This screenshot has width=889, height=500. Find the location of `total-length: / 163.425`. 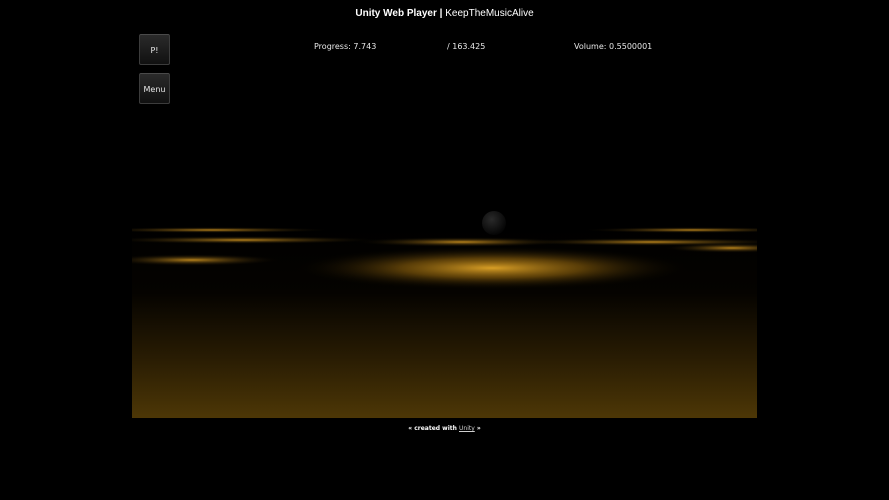

total-length: / 163.425 is located at coordinates (466, 46).